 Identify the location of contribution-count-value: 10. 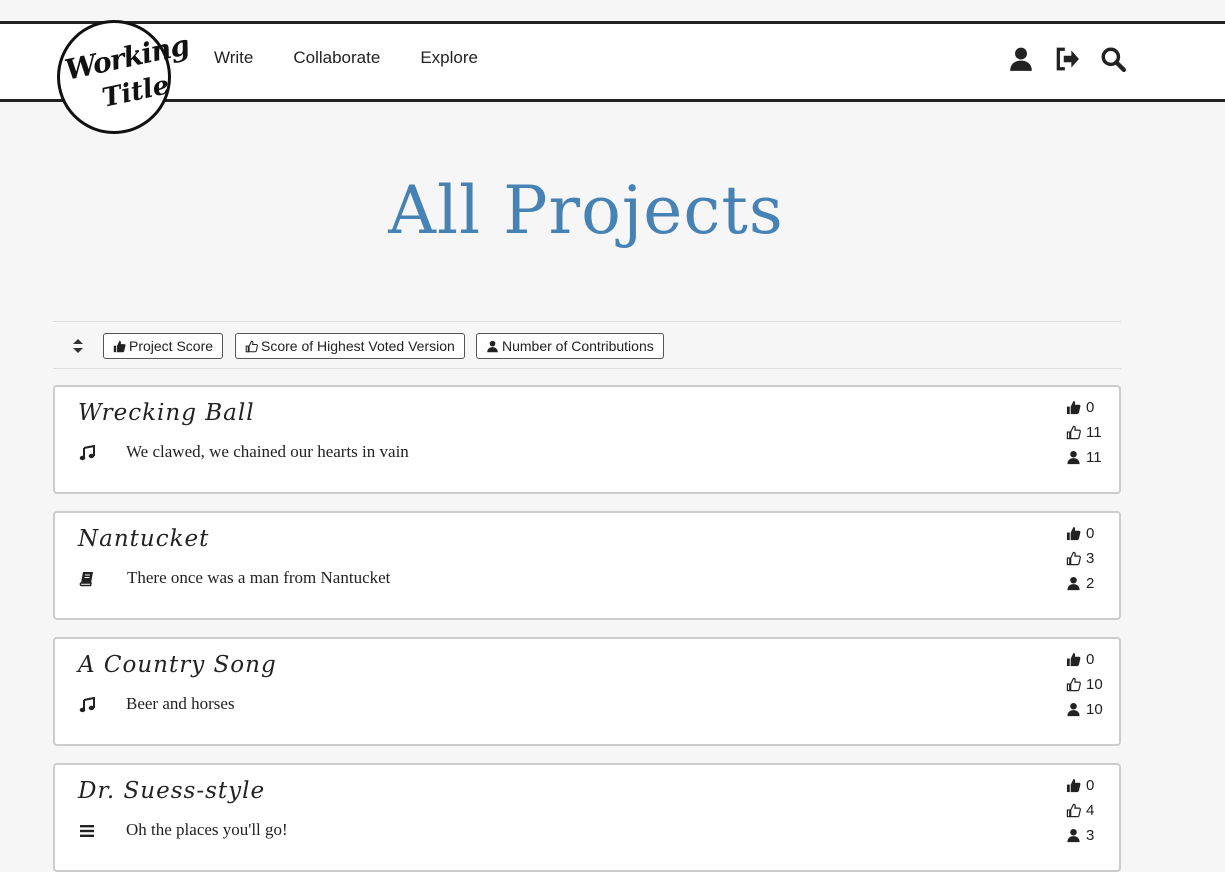
(1094, 709).